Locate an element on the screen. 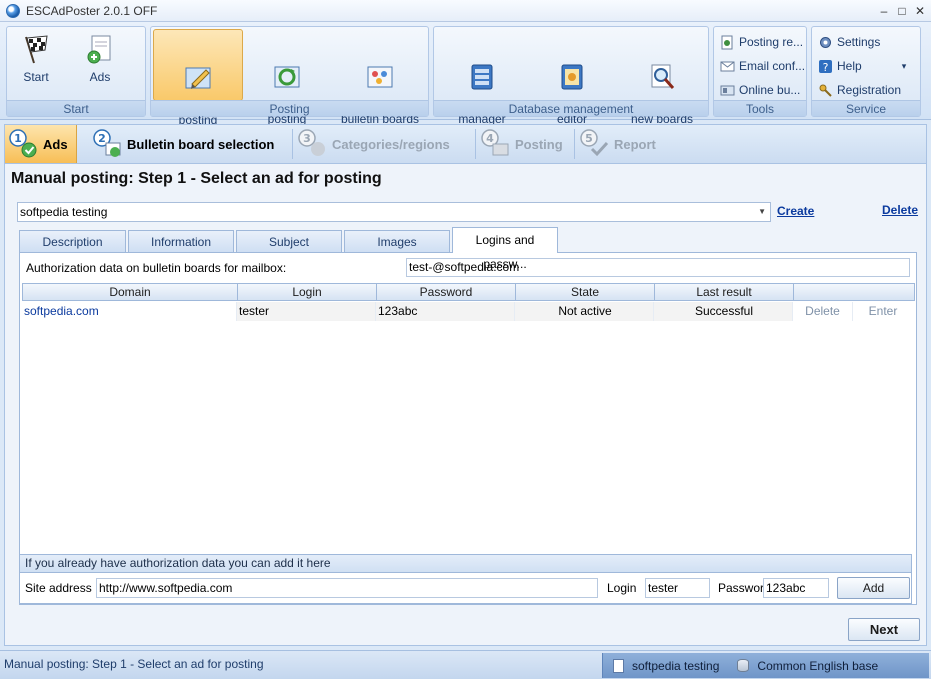 This screenshot has height=679, width=931. site-address-label: Site address is located at coordinates (58, 588).